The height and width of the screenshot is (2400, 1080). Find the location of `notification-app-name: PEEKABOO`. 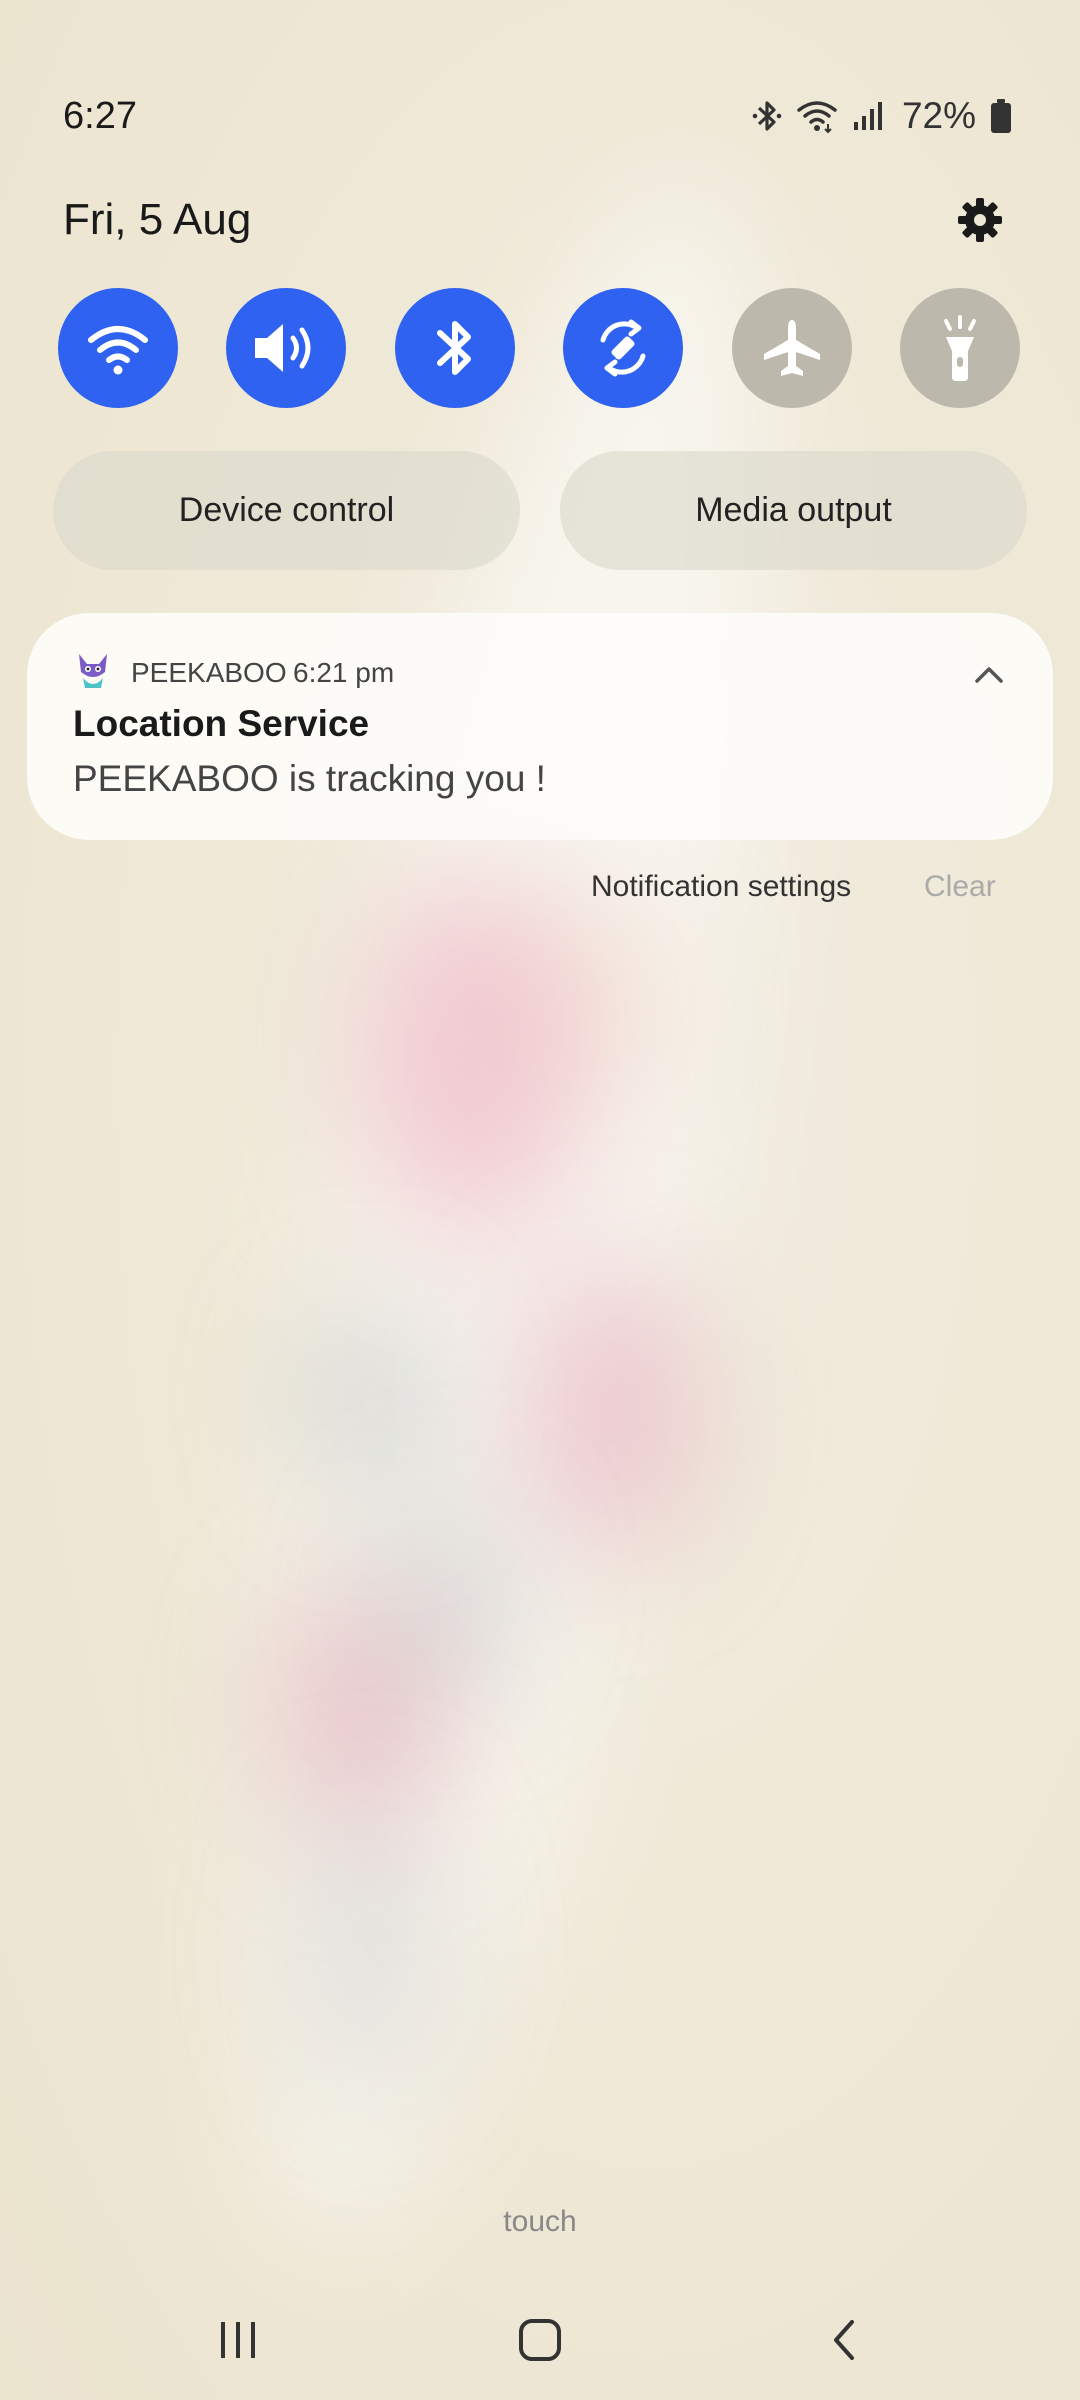

notification-app-name: PEEKABOO is located at coordinates (209, 672).